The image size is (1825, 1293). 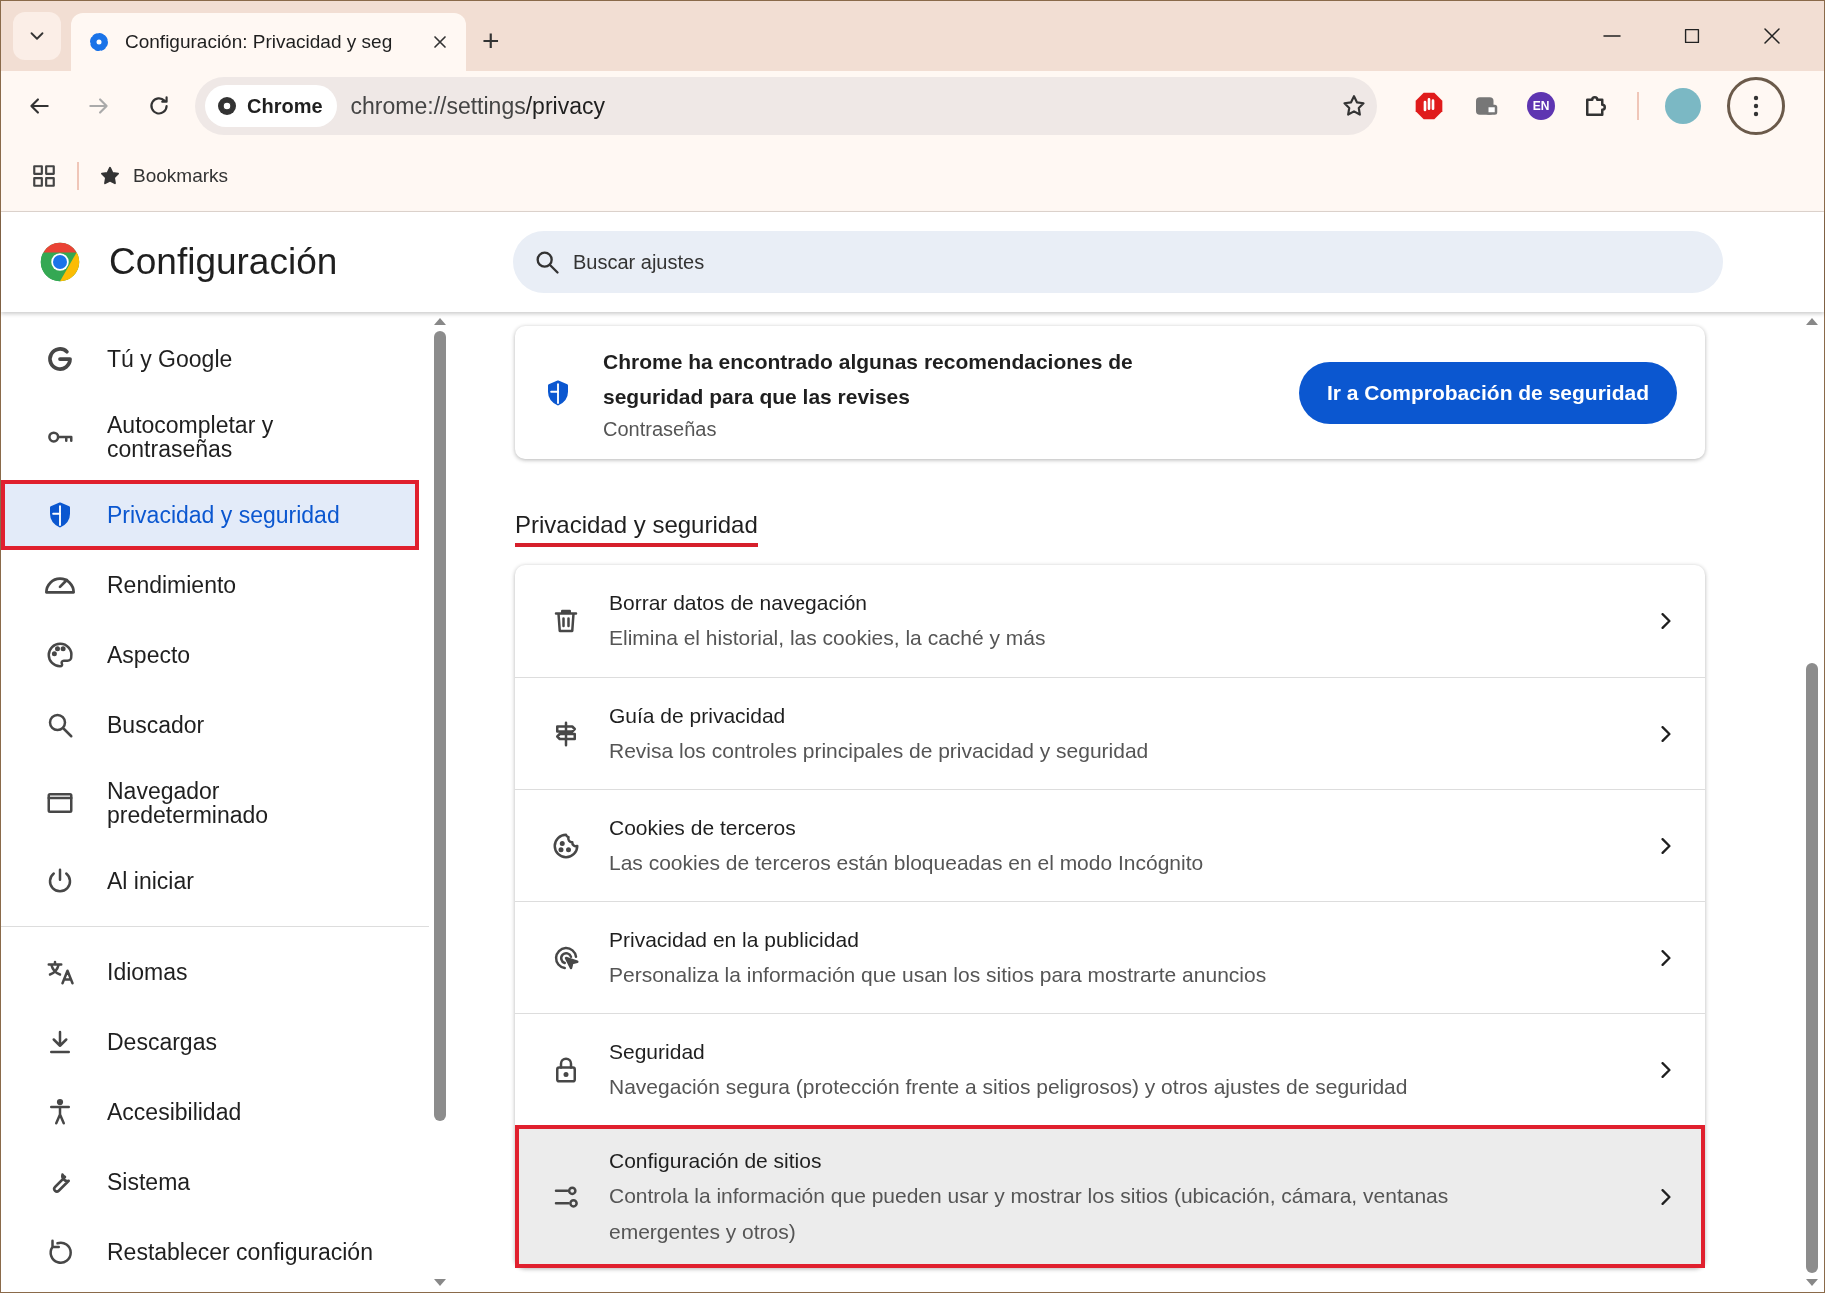 I want to click on browser-tab: Configuración: Privacidad y seg, so click(x=268, y=42).